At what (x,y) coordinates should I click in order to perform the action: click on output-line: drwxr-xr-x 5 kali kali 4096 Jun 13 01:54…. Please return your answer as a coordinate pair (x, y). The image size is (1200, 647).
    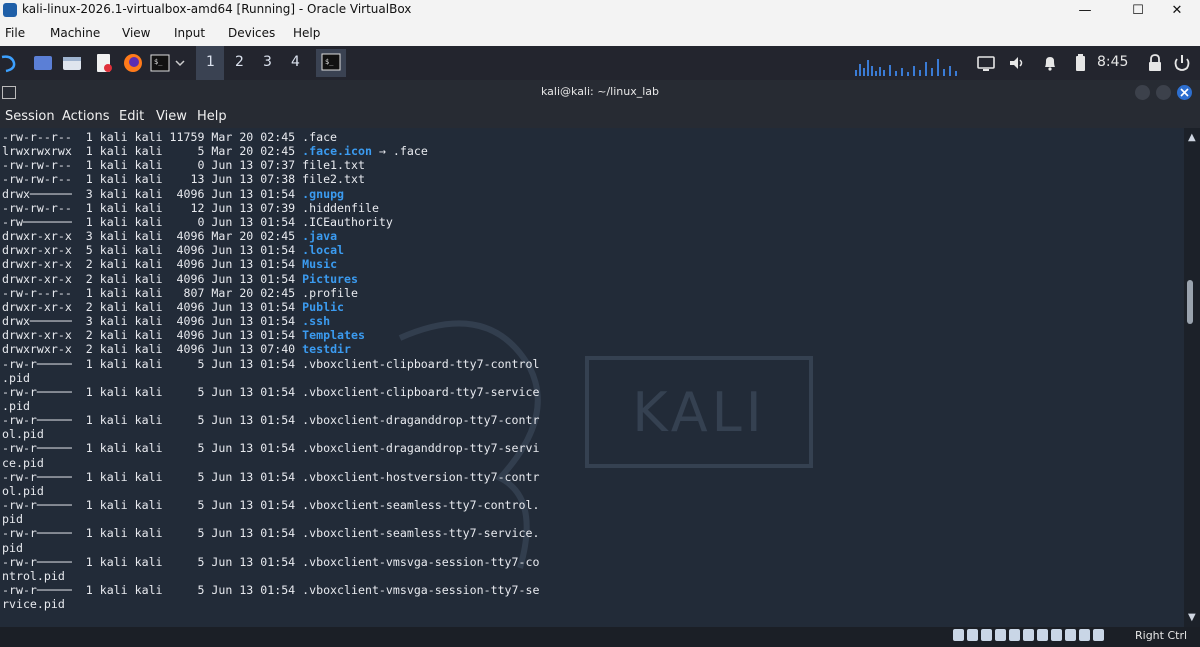
    Looking at the image, I should click on (173, 250).